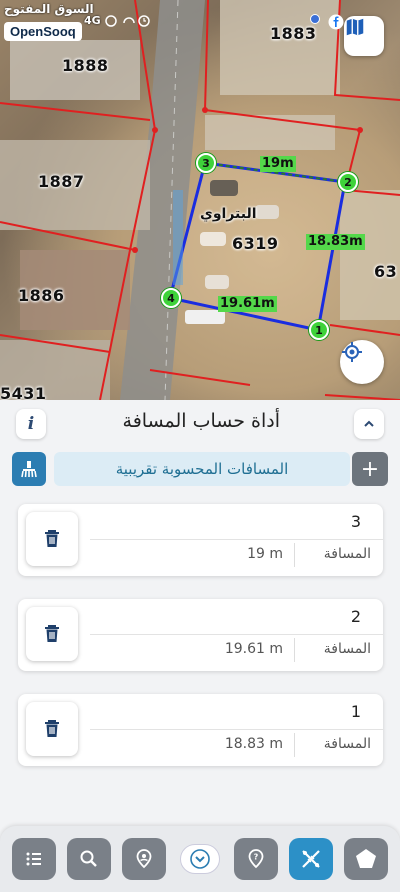 The height and width of the screenshot is (892, 400). What do you see at coordinates (315, 19) in the screenshot?
I see `notification-dot` at bounding box center [315, 19].